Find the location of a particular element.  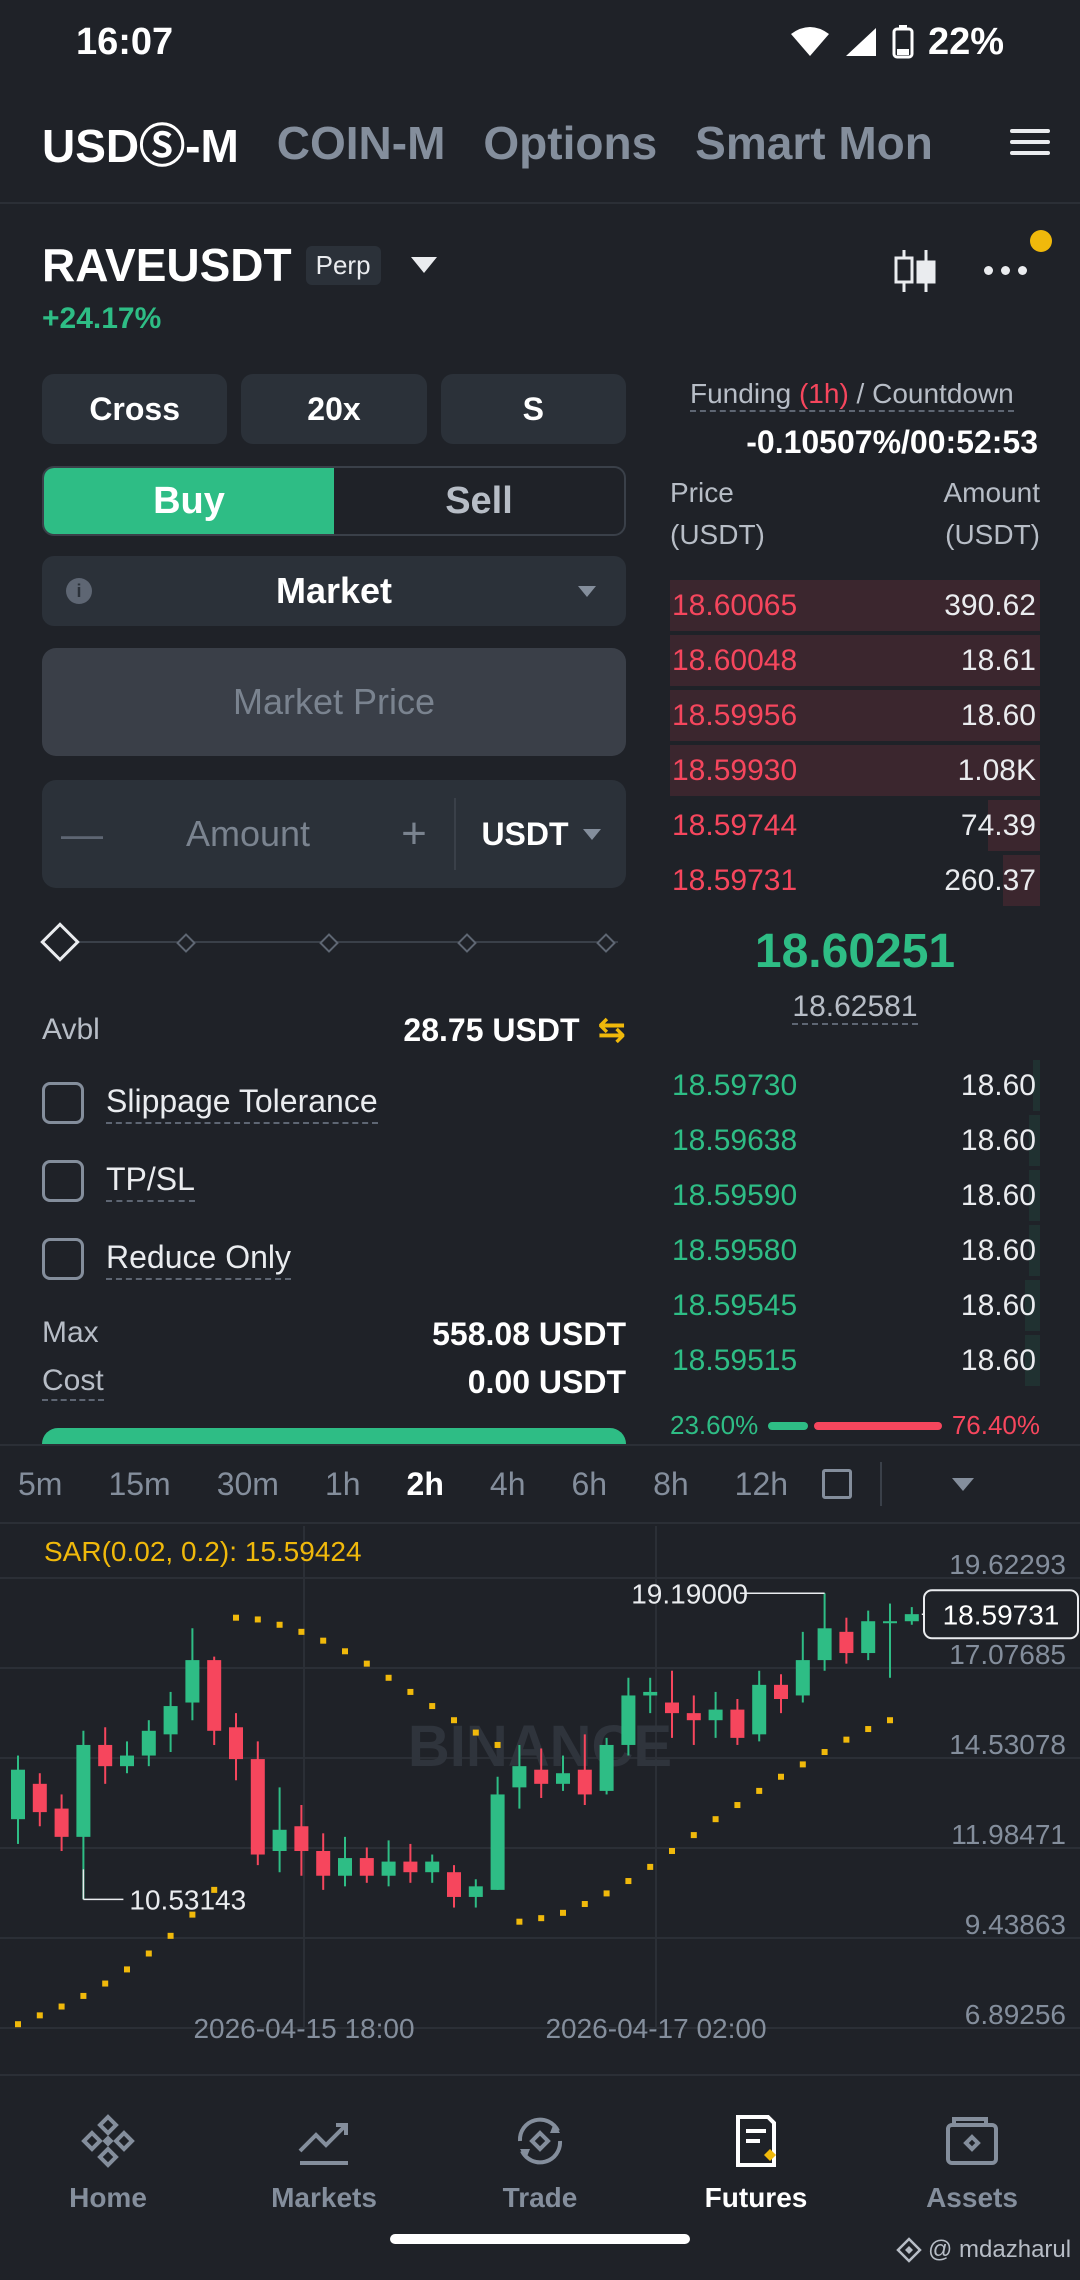

amount-slider is located at coordinates (333, 942).